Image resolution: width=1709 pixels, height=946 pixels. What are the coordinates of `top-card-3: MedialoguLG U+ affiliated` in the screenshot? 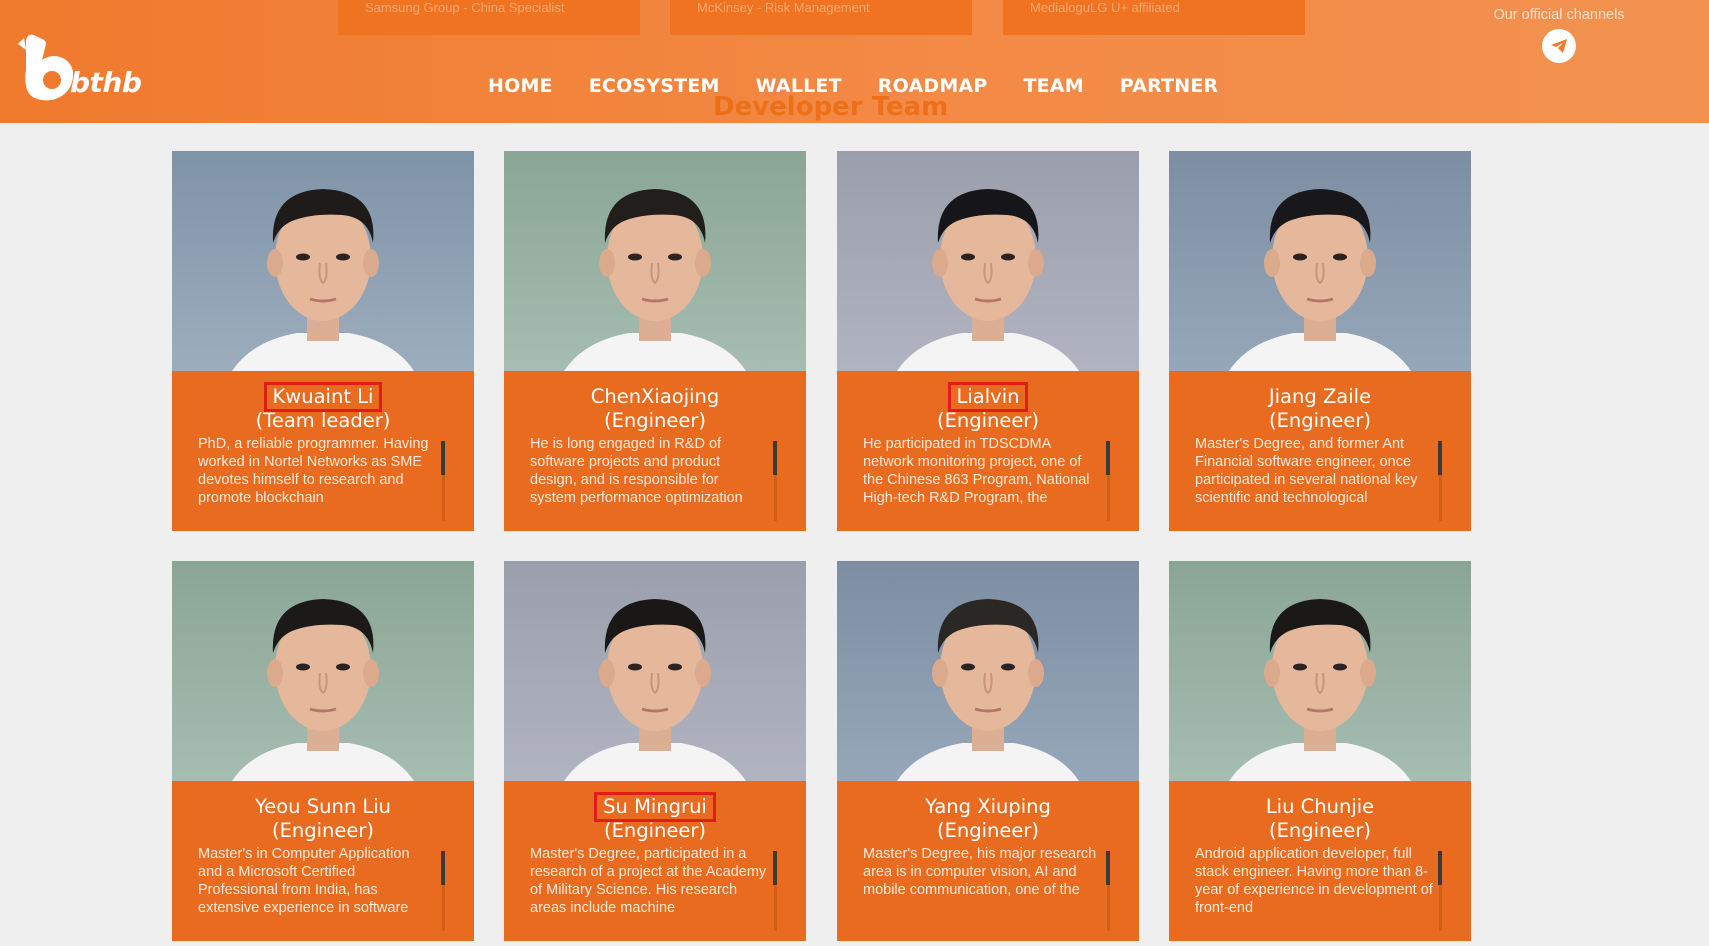 It's located at (1154, 17).